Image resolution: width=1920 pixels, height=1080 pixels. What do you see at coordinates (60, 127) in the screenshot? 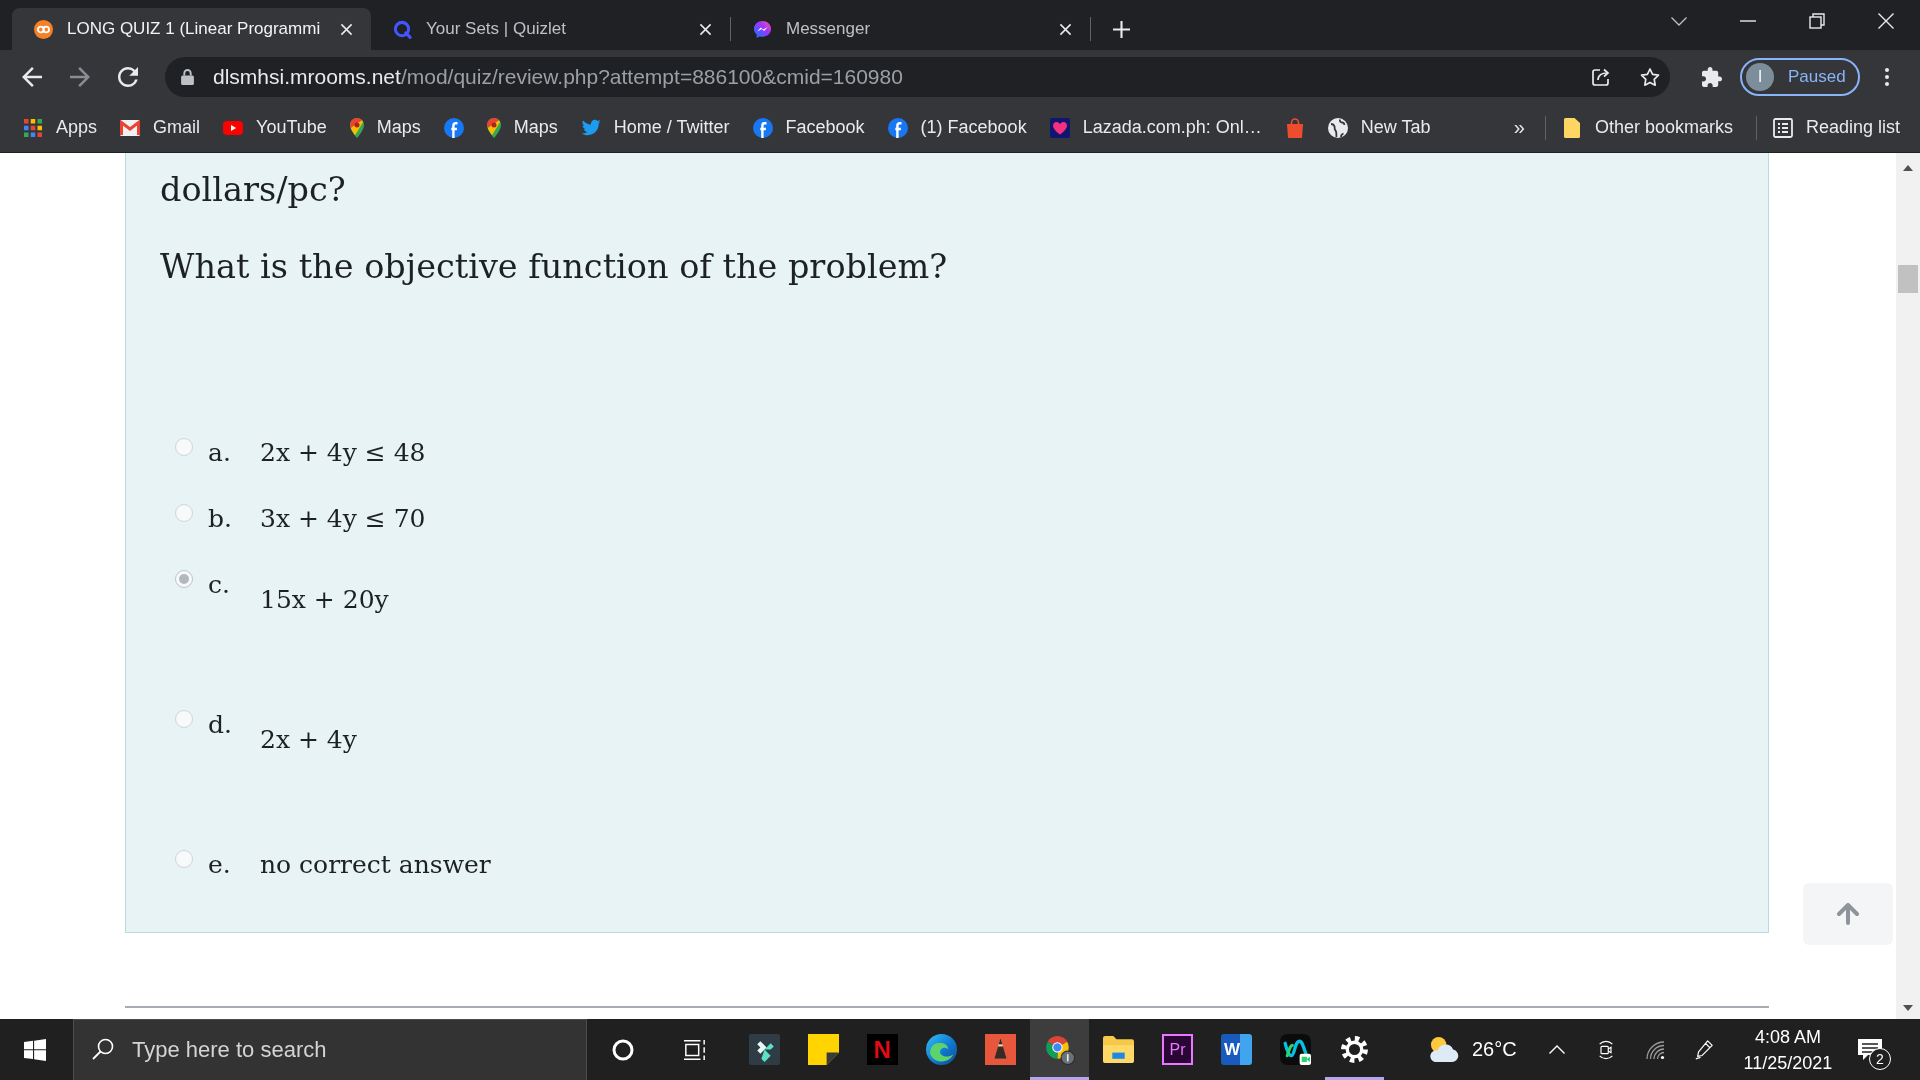
I see `bookmark-item: Apps` at bounding box center [60, 127].